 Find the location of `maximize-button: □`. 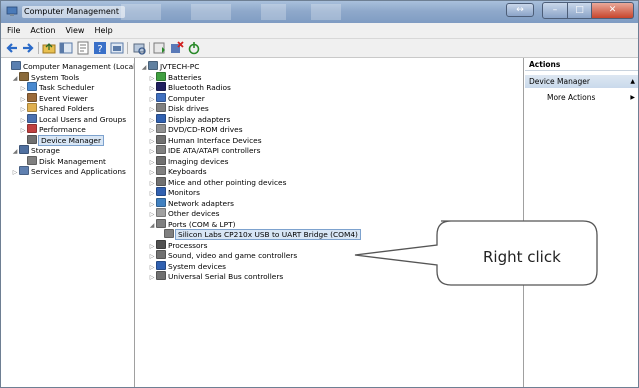

maximize-button: □ is located at coordinates (580, 10).